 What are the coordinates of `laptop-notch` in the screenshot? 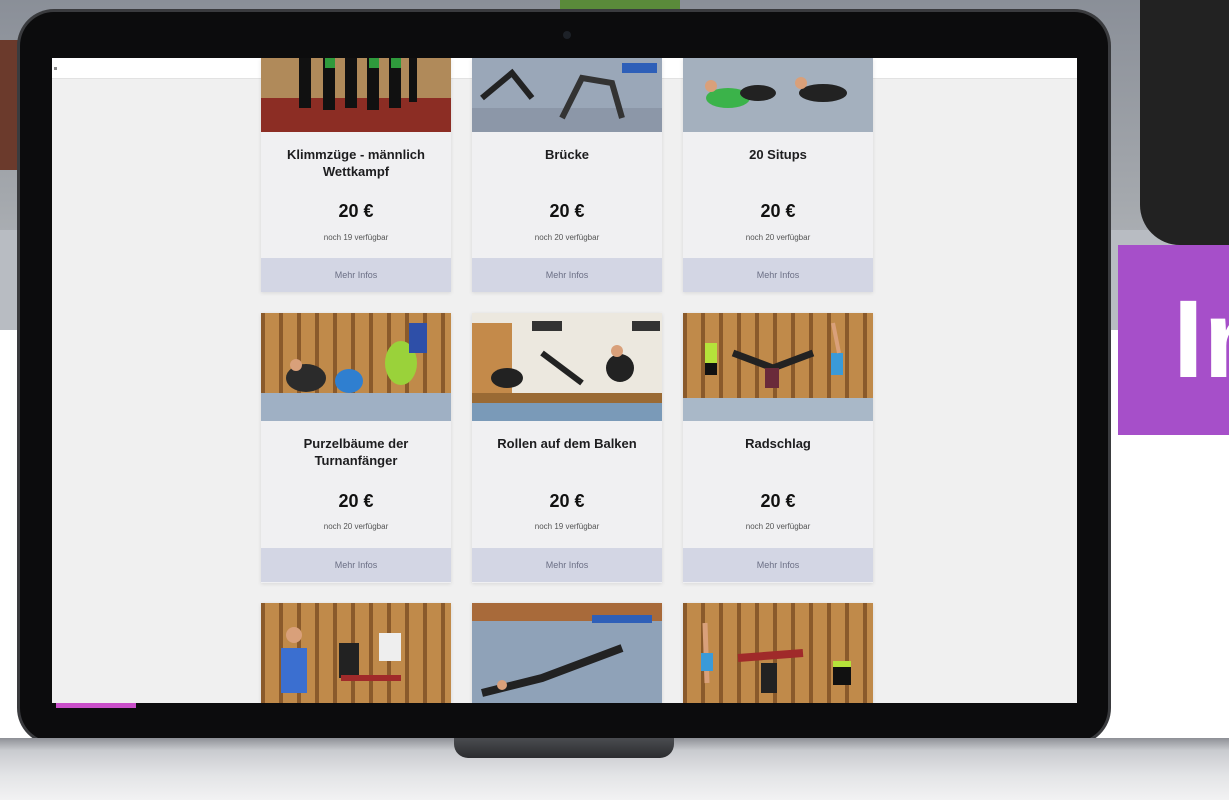 It's located at (564, 748).